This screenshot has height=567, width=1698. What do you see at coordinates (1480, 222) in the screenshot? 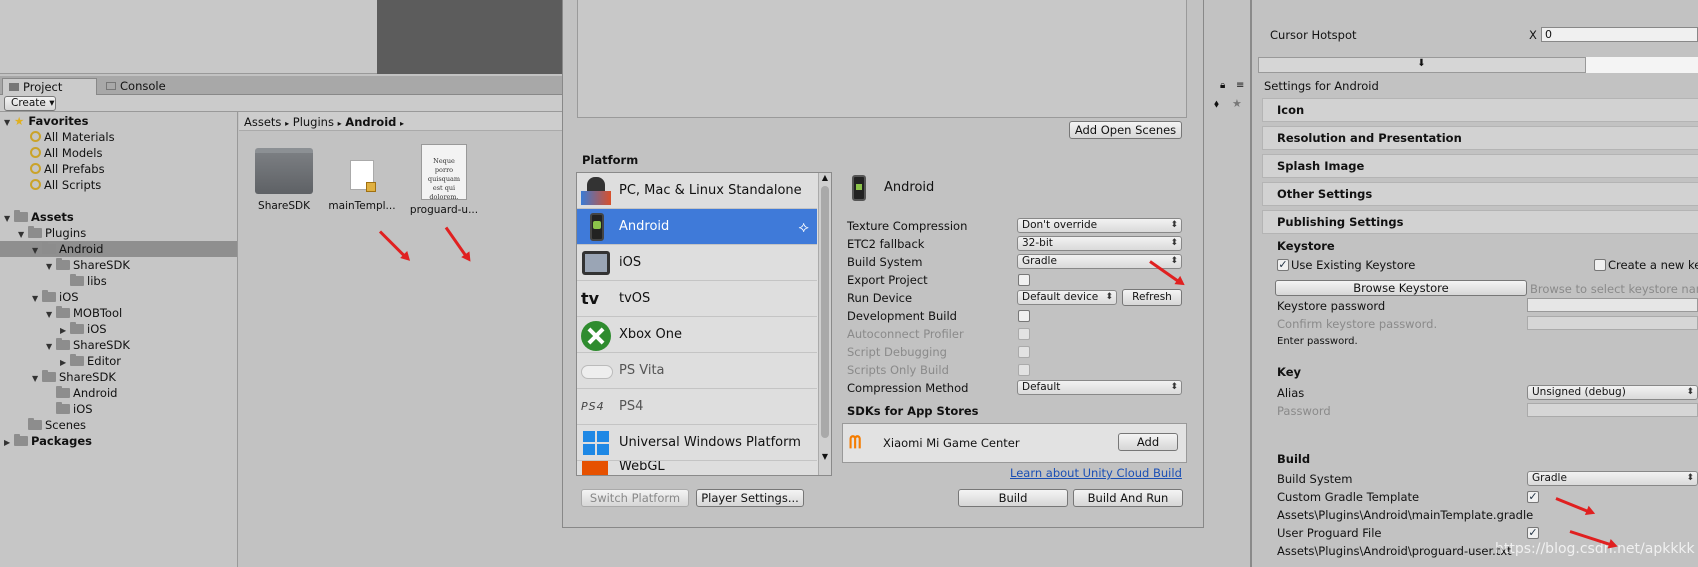
I see `section-publishing-settings: Publishing Settings` at bounding box center [1480, 222].